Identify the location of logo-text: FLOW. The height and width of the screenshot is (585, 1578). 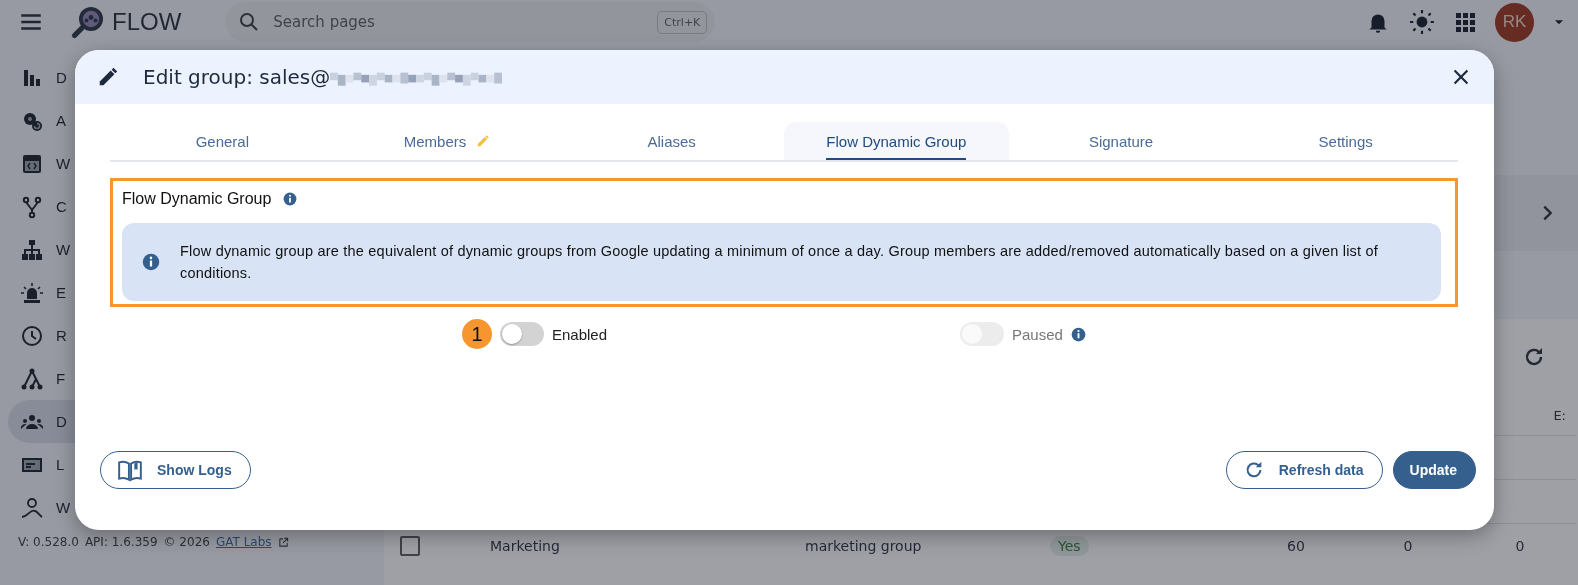
(147, 22).